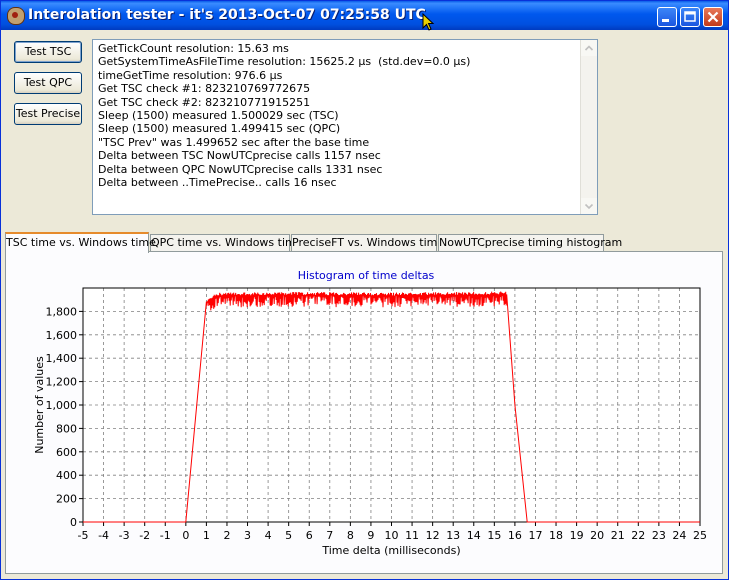 This screenshot has width=729, height=580. Describe the element at coordinates (494, 535) in the screenshot. I see `x-tick-label: 15` at that location.